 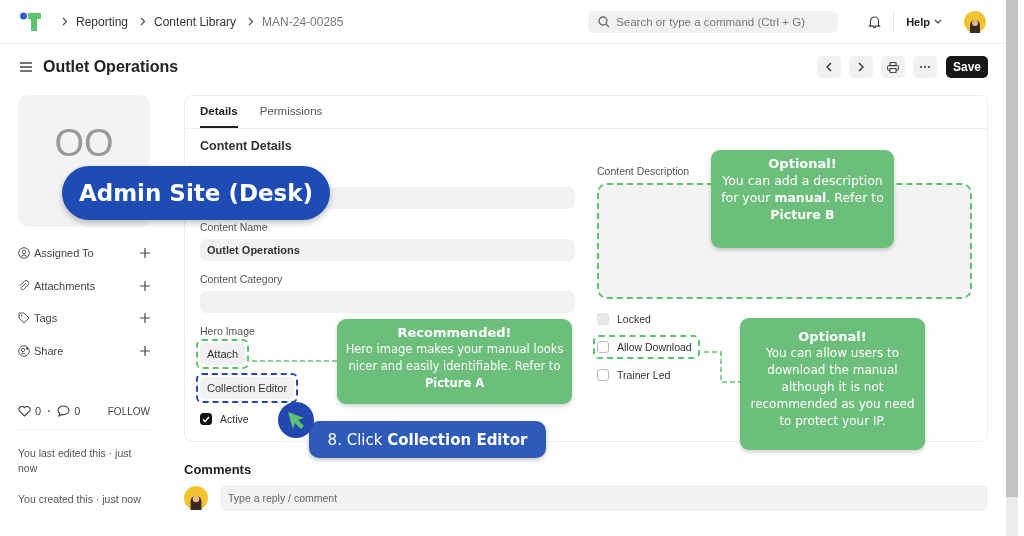 I want to click on callout-text: You can add a description for your manual. Refer to Picture B, so click(x=802, y=197).